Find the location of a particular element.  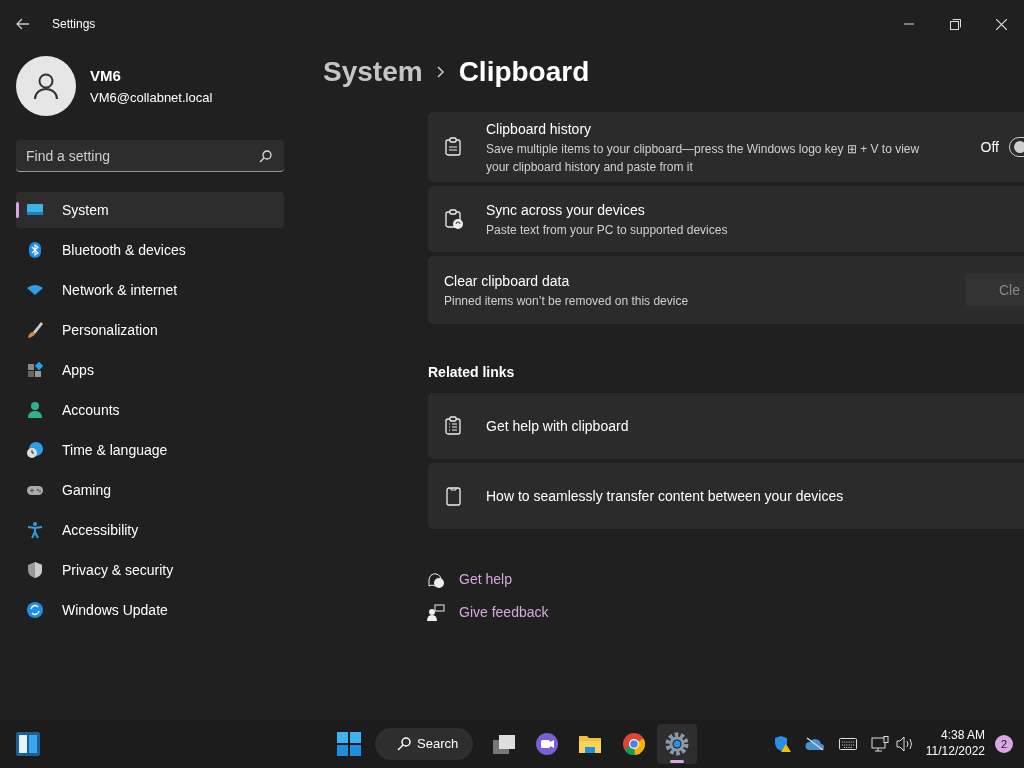

keyboard-icon is located at coordinates (847, 744).